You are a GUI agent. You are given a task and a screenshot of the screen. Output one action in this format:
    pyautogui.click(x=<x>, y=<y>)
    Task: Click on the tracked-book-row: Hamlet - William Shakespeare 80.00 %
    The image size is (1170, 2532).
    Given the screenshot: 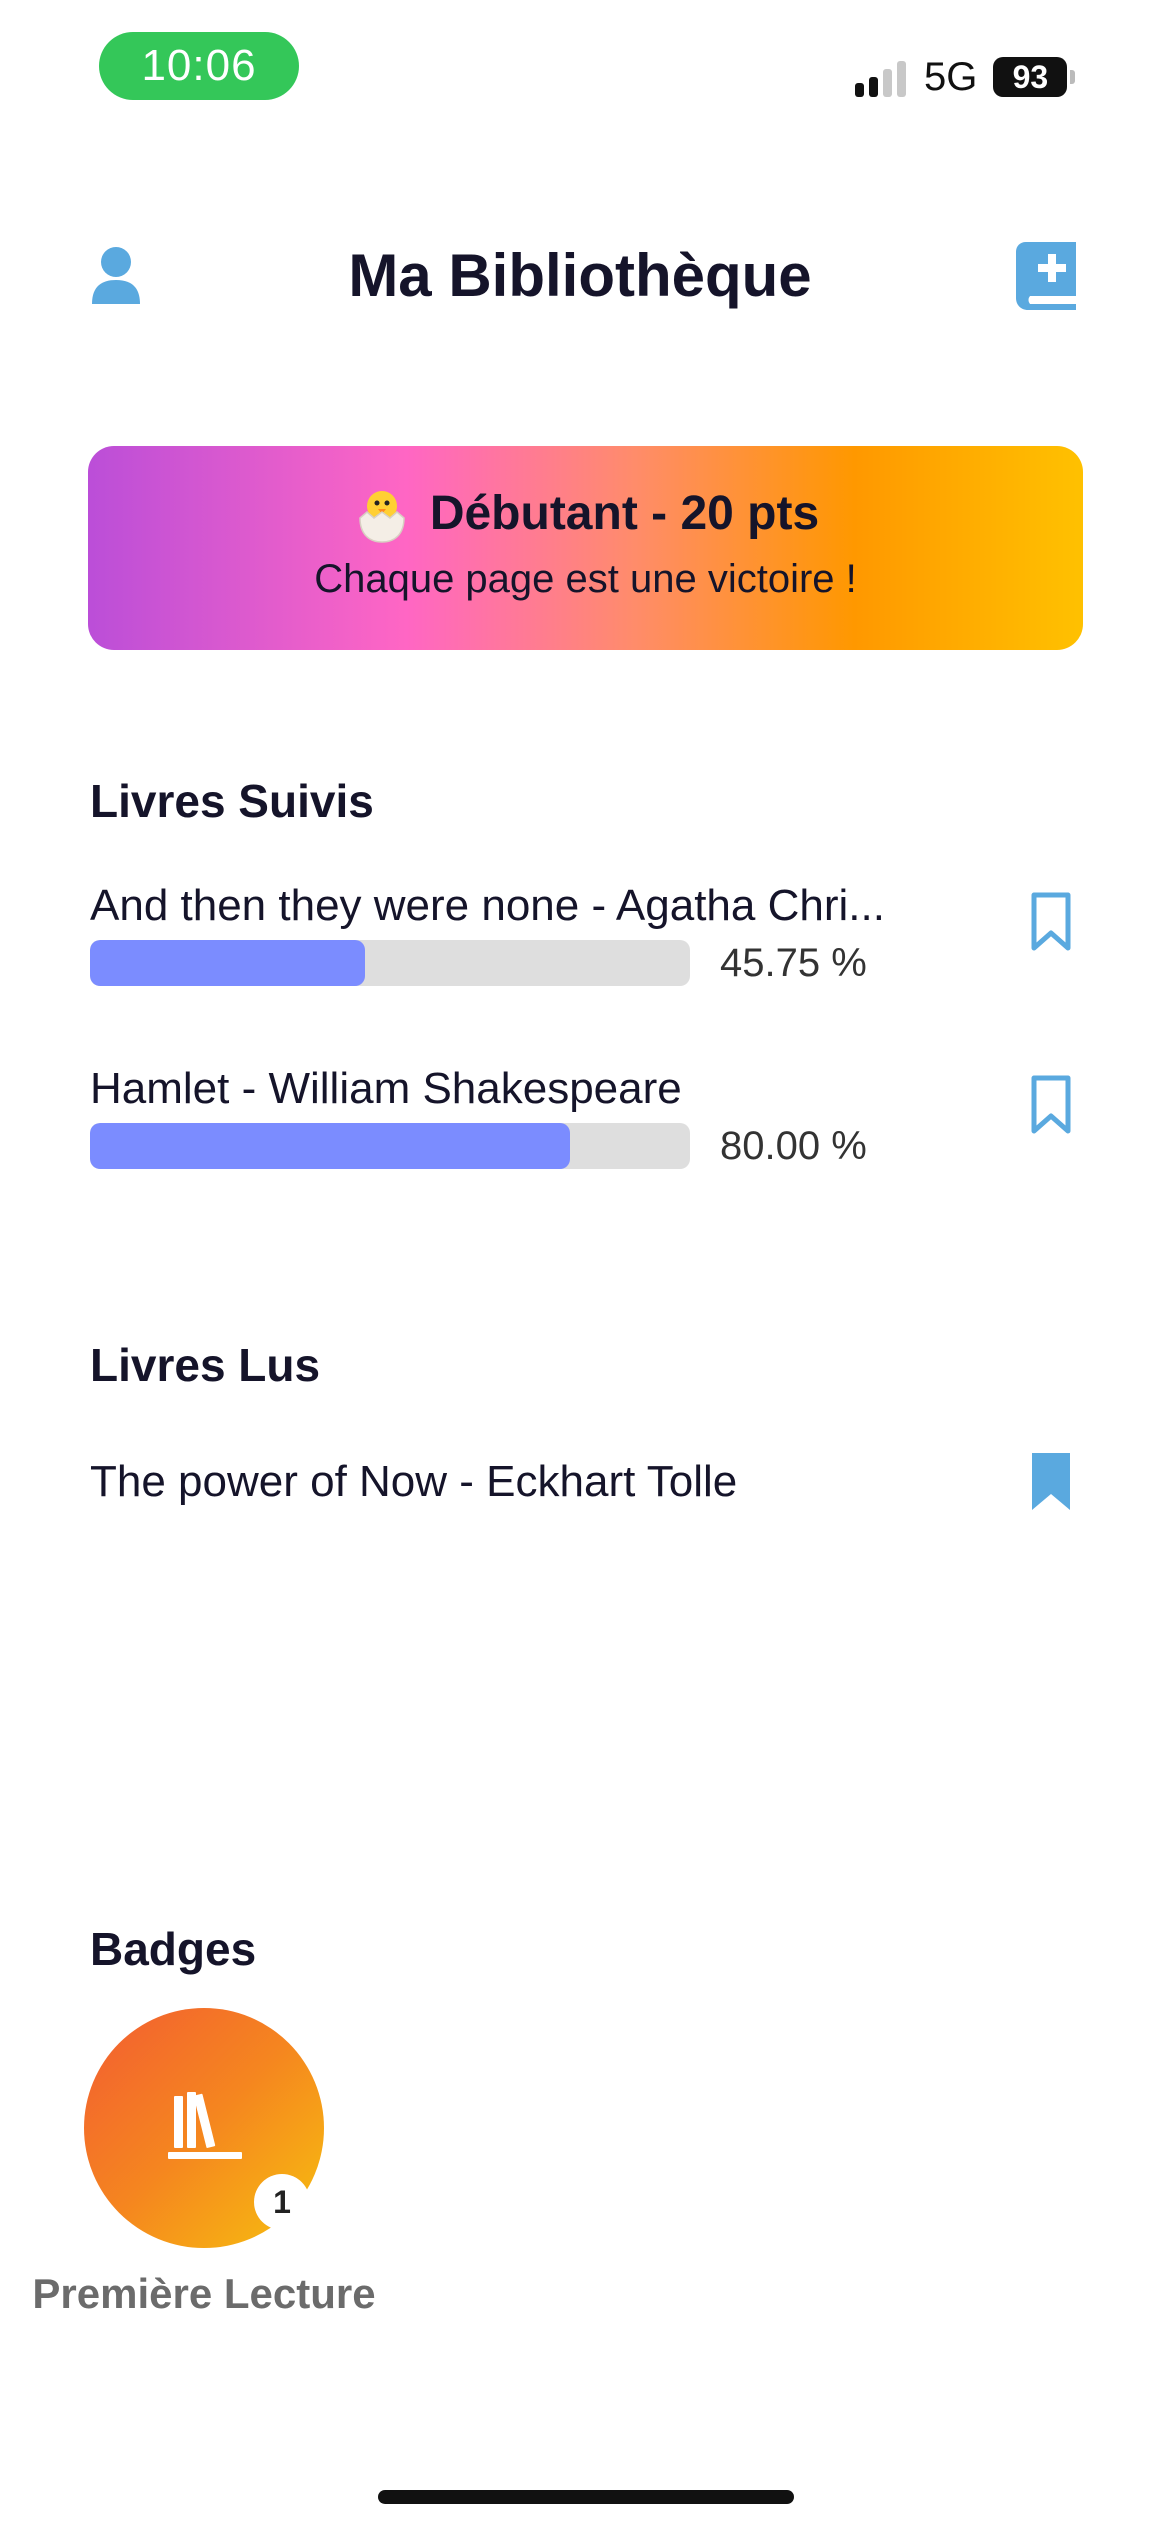 What is the action you would take?
    pyautogui.click(x=585, y=1131)
    